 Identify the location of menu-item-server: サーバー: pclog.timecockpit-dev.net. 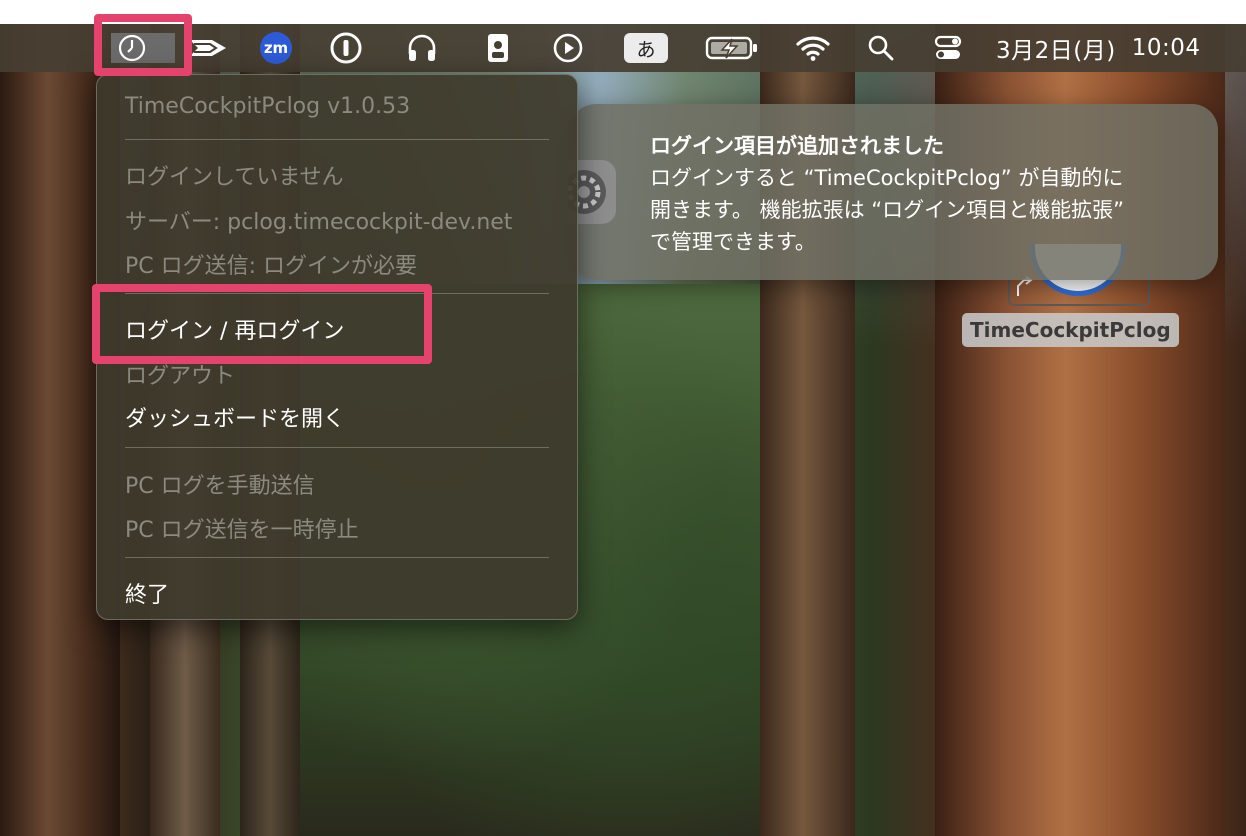
(319, 222).